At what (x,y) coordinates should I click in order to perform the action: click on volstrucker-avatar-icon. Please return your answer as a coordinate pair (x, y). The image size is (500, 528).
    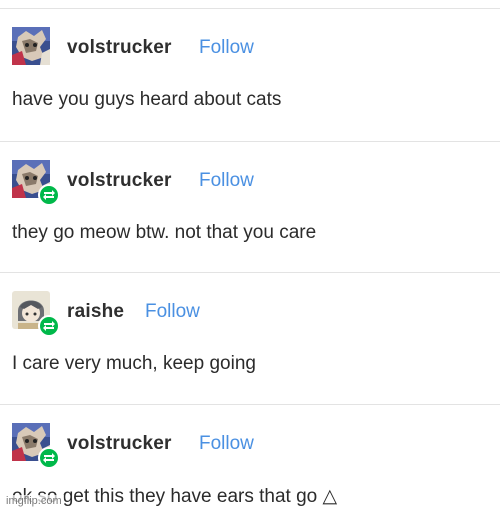
    Looking at the image, I should click on (31, 46).